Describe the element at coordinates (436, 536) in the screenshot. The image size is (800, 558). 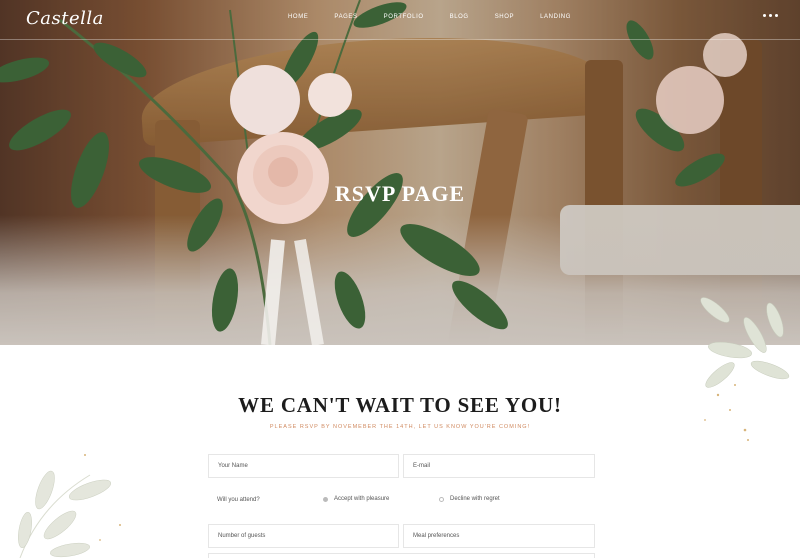
I see `meal-field-placeholder: Meal preferences` at that location.